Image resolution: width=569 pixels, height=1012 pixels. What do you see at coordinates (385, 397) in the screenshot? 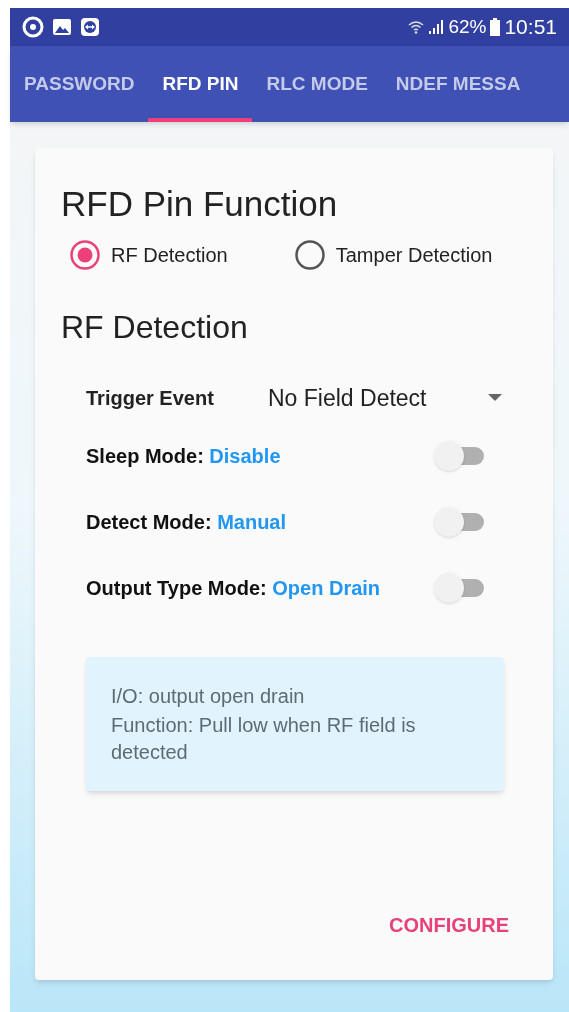
I see `trigger-event-dropdown: No Field Detect` at bounding box center [385, 397].